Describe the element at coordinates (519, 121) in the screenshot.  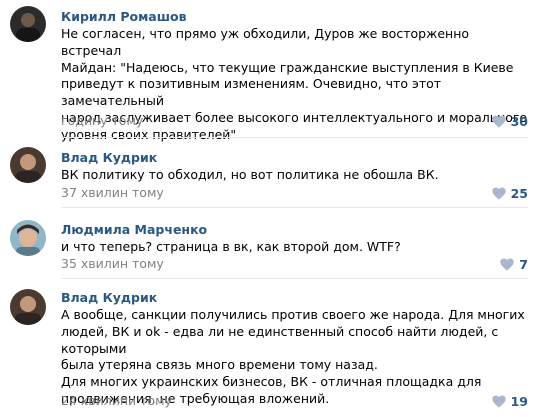
I see `like-count: 30` at that location.